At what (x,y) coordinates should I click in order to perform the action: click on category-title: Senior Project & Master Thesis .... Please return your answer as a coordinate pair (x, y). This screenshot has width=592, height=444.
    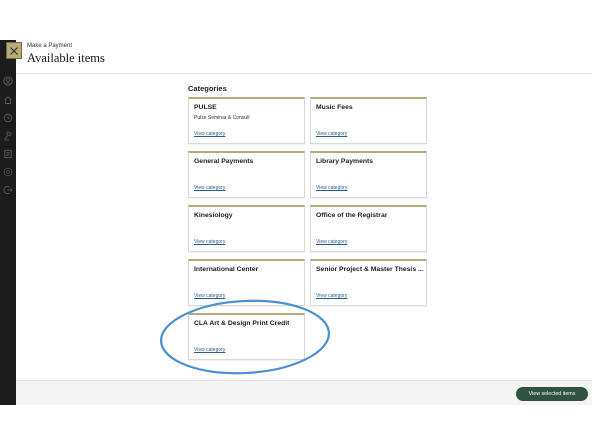
    Looking at the image, I should click on (370, 269).